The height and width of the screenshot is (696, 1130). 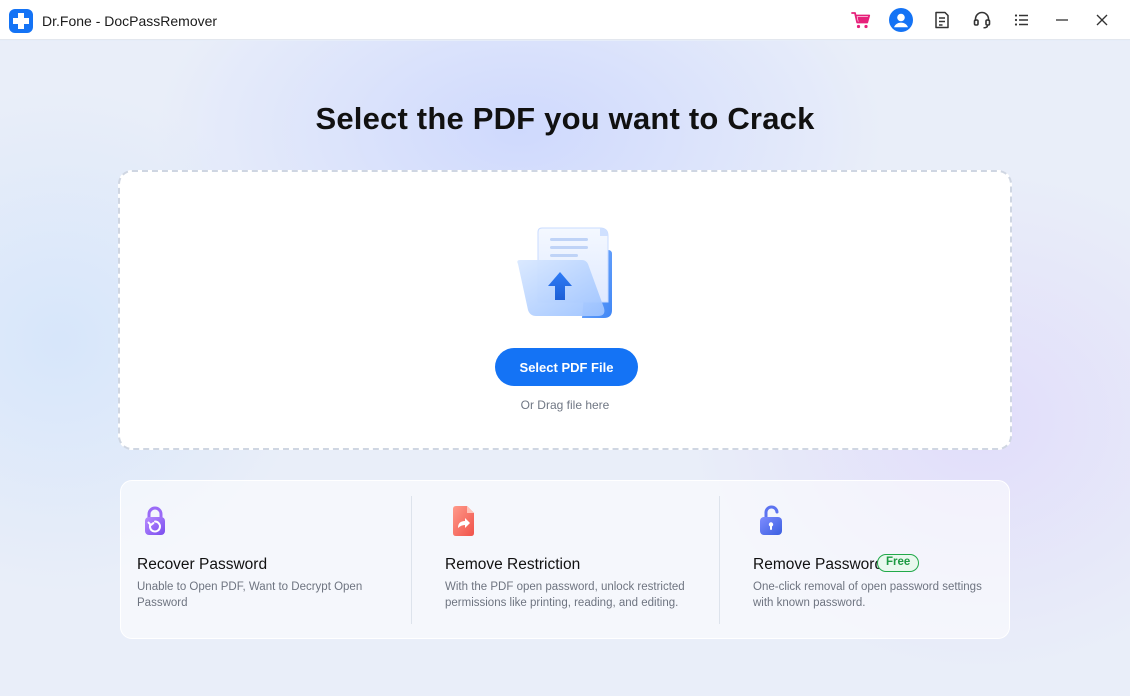 What do you see at coordinates (463, 521) in the screenshot?
I see `file-share-icon` at bounding box center [463, 521].